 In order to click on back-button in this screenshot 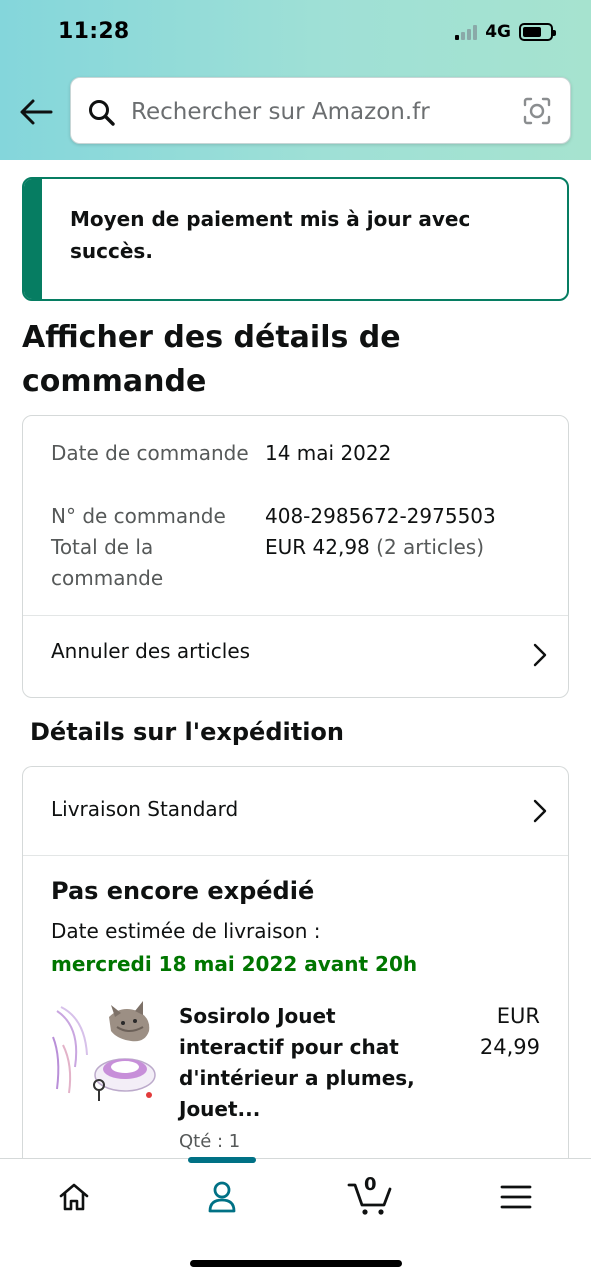, I will do `click(36, 112)`.